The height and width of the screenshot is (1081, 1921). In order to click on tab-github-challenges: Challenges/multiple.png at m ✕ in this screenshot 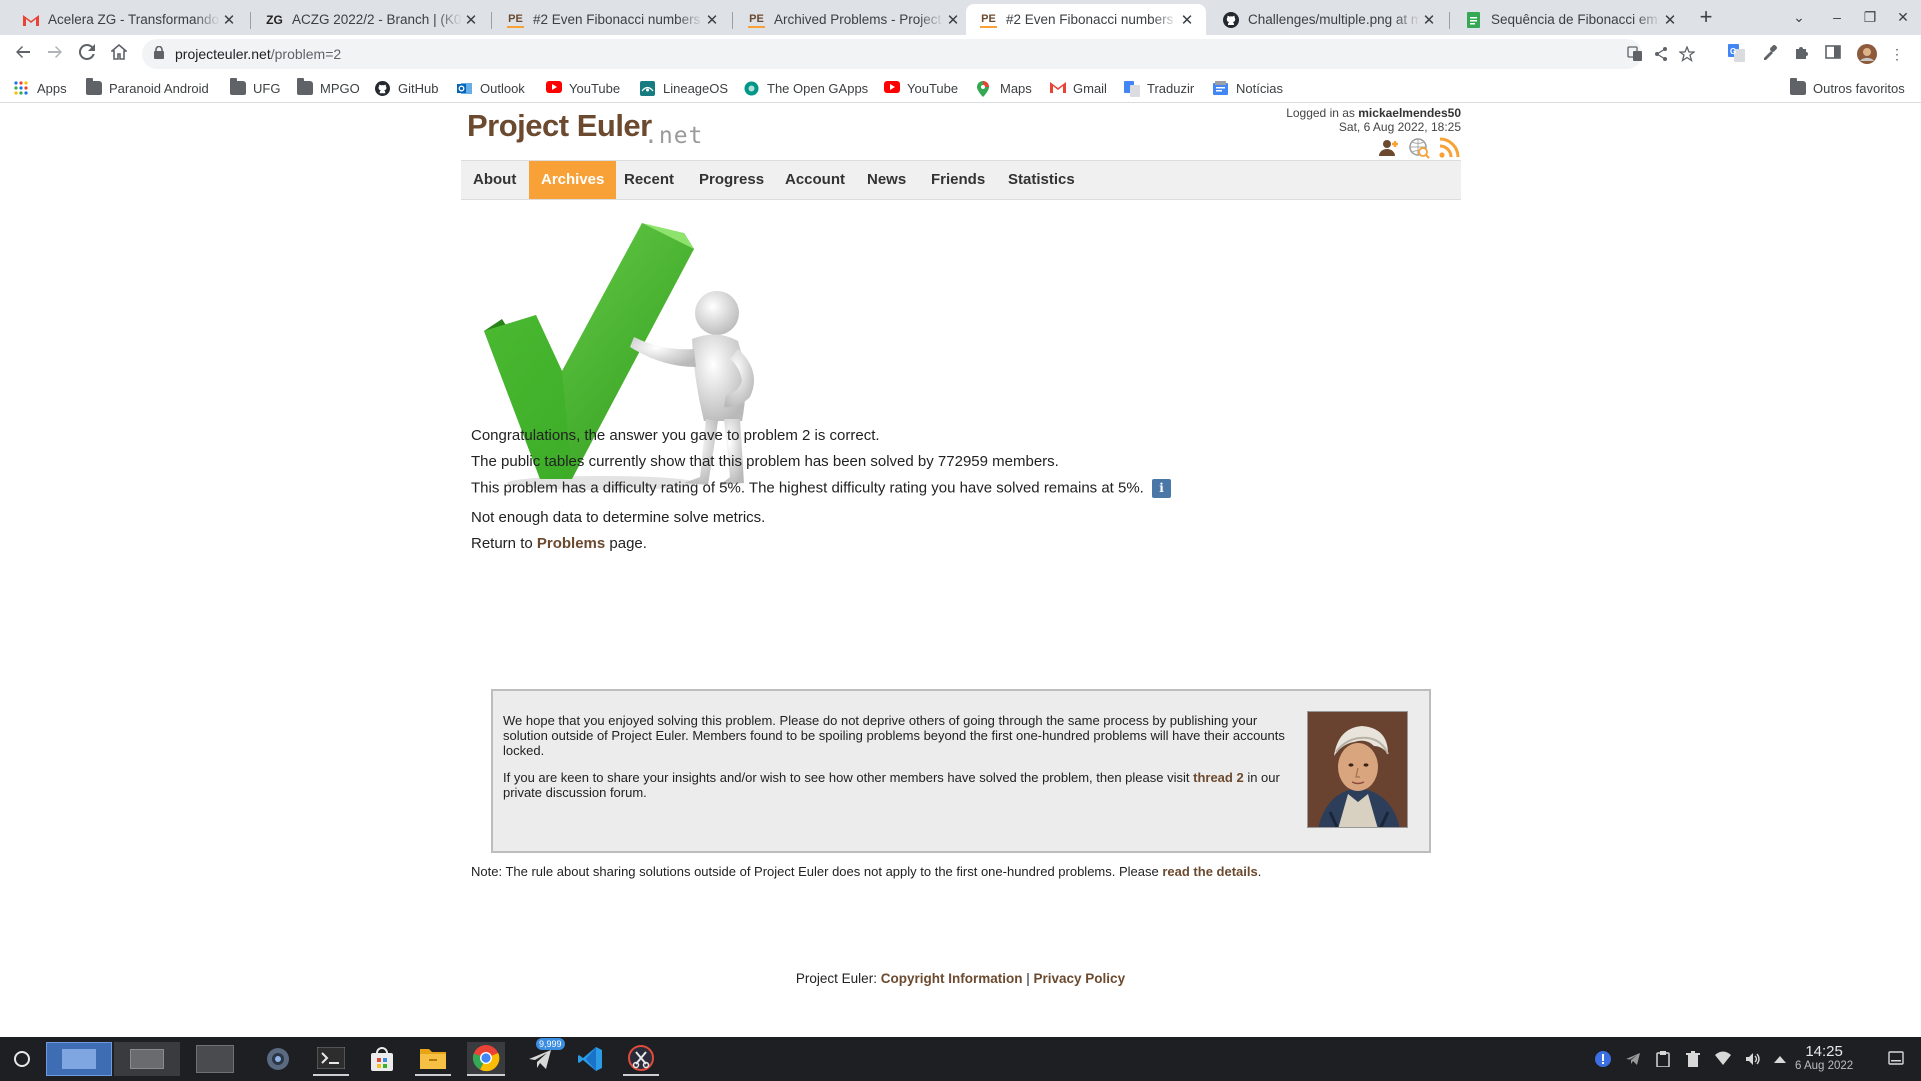, I will do `click(1328, 19)`.